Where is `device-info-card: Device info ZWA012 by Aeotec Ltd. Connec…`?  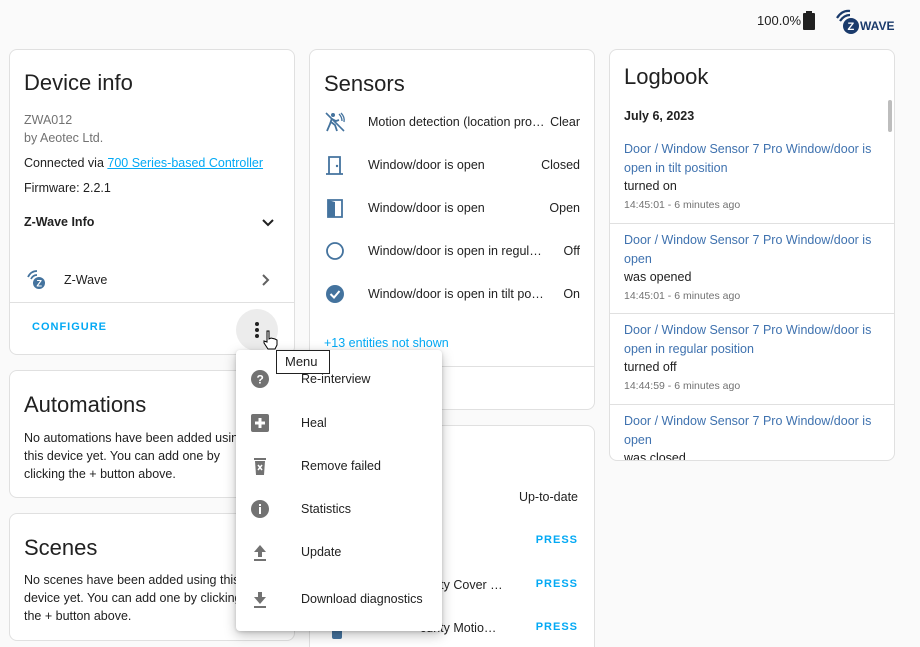 device-info-card: Device info ZWA012 by Aeotec Ltd. Connec… is located at coordinates (152, 202).